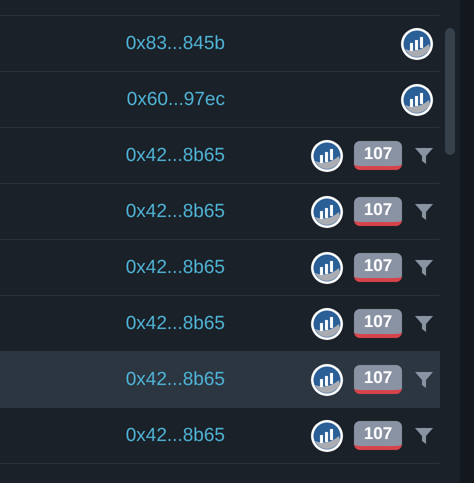 The width and height of the screenshot is (474, 483). I want to click on address-link: 0x83...845b, so click(112, 43).